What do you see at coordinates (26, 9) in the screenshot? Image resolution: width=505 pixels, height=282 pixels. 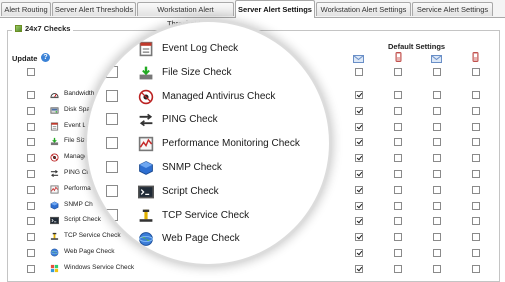 I see `tab-alert-routing: Alert Routing` at bounding box center [26, 9].